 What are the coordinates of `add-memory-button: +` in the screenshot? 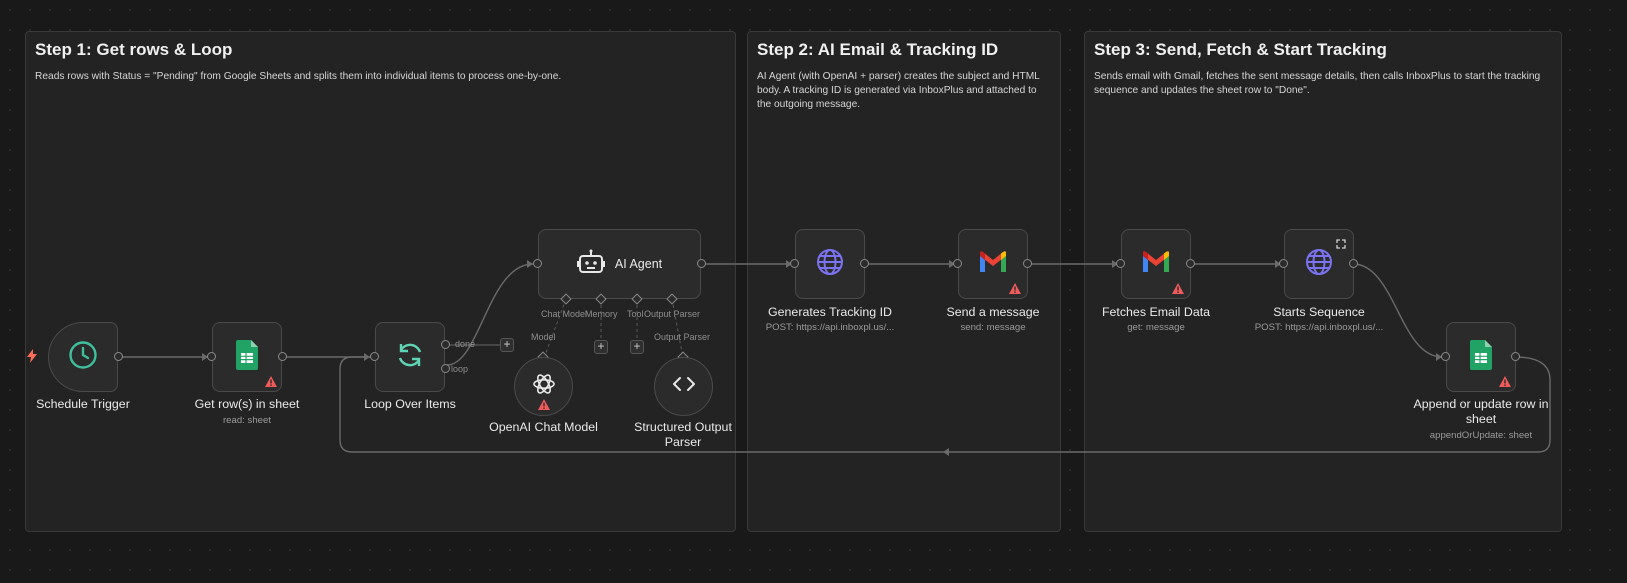 It's located at (601, 347).